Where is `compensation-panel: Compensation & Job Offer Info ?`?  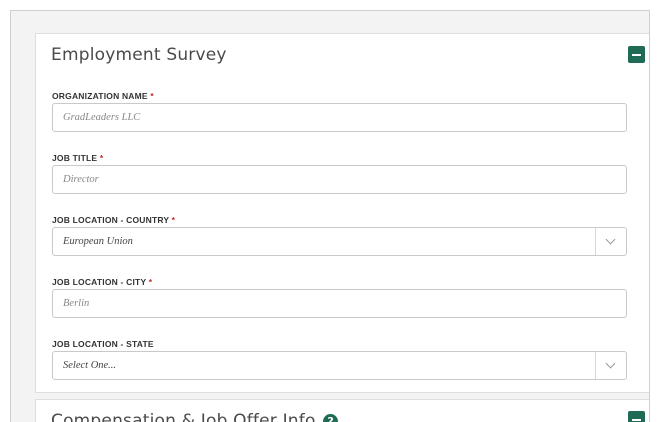 compensation-panel: Compensation & Job Offer Info ? is located at coordinates (342, 410).